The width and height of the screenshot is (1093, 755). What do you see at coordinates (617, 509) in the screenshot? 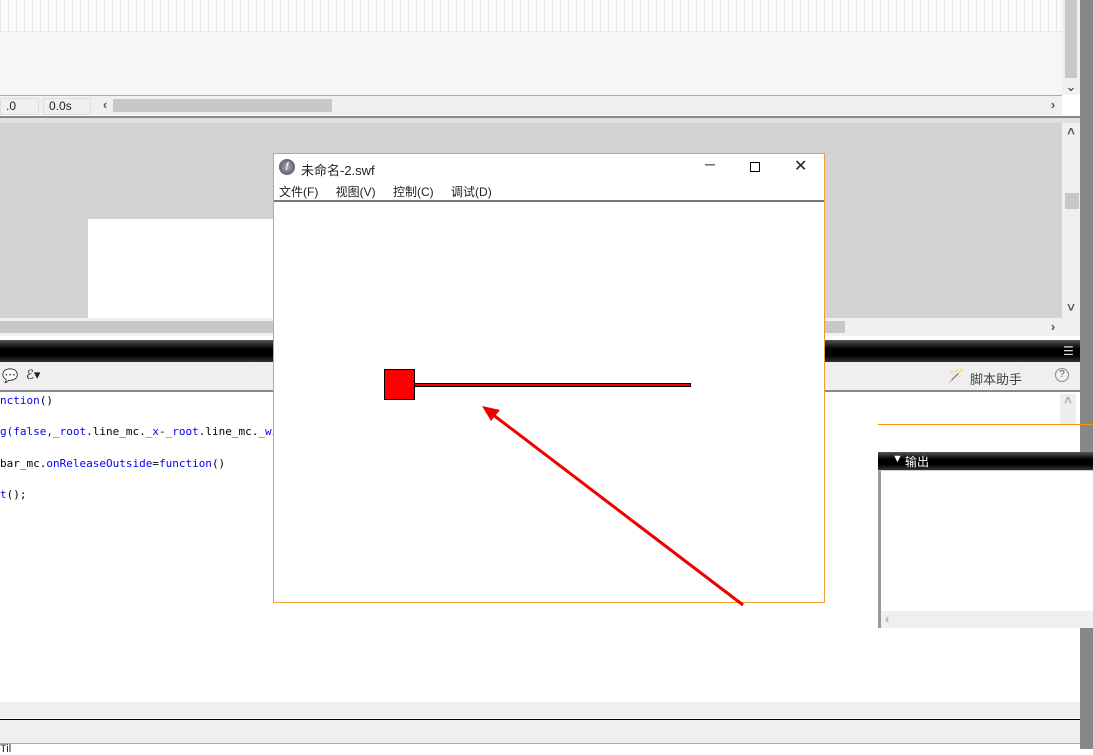
I see `arrow-shaft` at bounding box center [617, 509].